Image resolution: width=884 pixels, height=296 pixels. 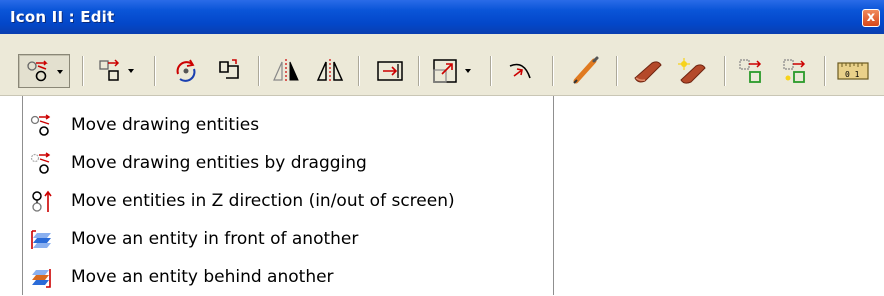 What do you see at coordinates (42, 201) in the screenshot?
I see `move-z-icon` at bounding box center [42, 201].